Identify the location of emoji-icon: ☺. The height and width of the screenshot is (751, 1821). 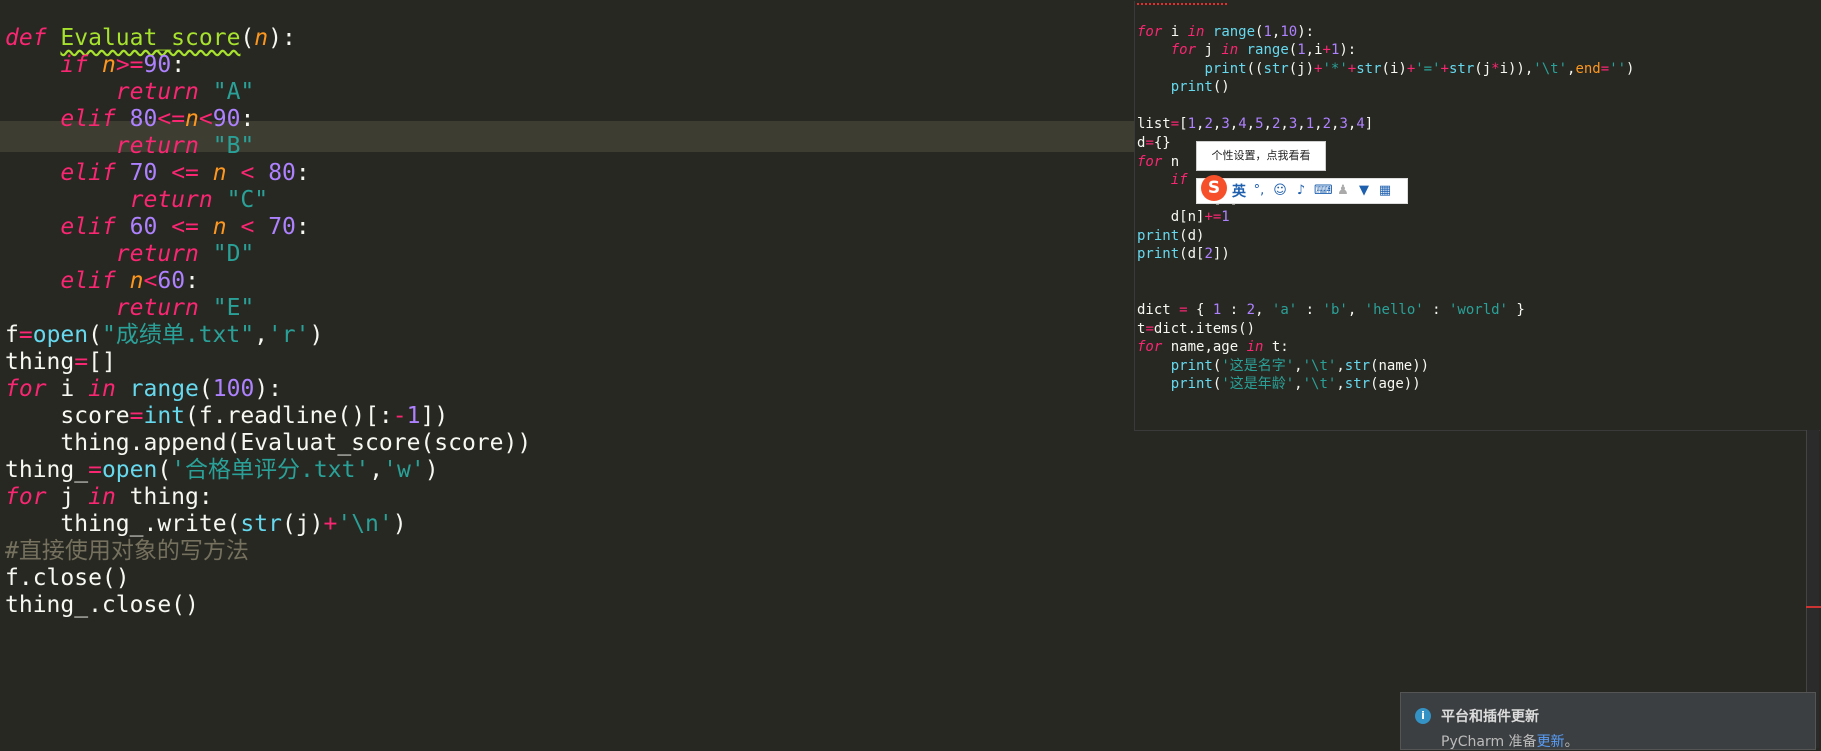
(1280, 191).